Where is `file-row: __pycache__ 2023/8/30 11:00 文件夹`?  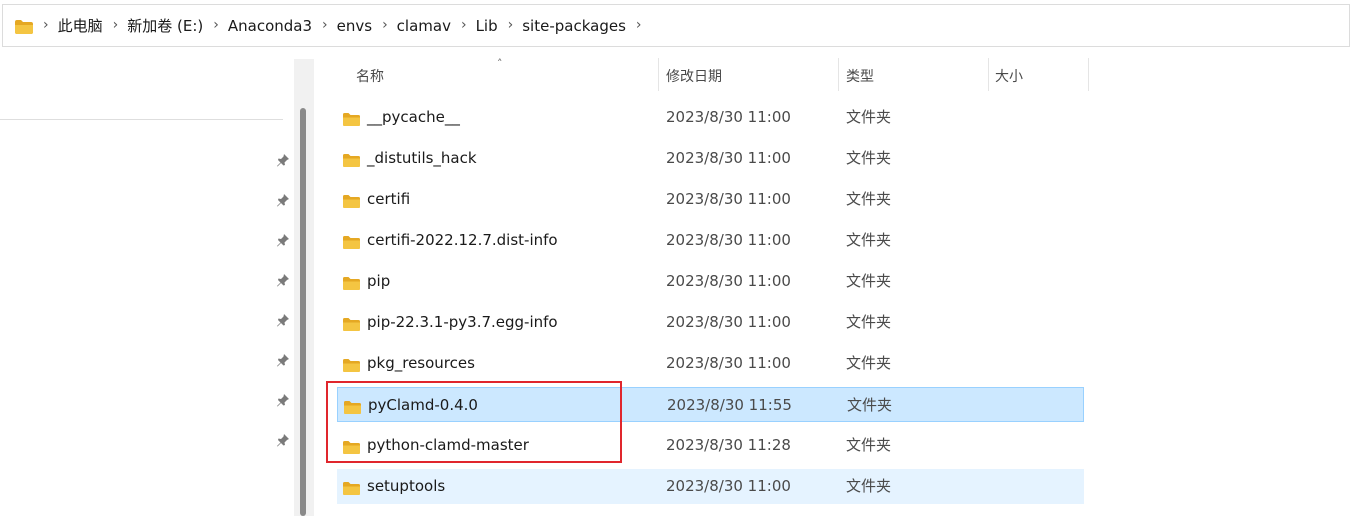
file-row: __pycache__ 2023/8/30 11:00 文件夹 is located at coordinates (710, 117).